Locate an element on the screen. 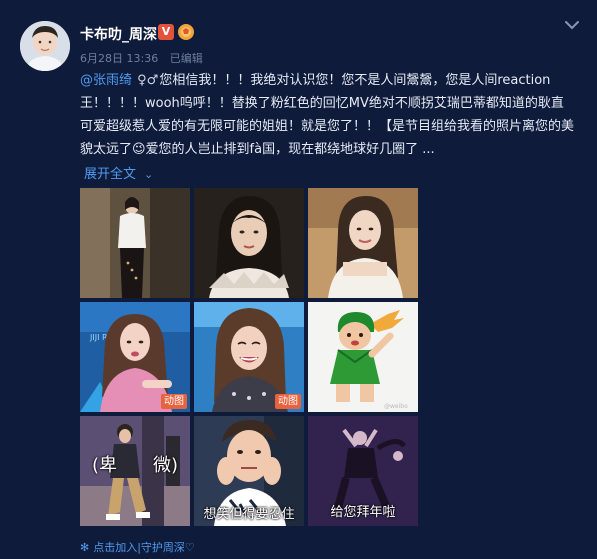 This screenshot has height=559, width=597. footer-label: 点击加入|守护周深♡ is located at coordinates (144, 547).